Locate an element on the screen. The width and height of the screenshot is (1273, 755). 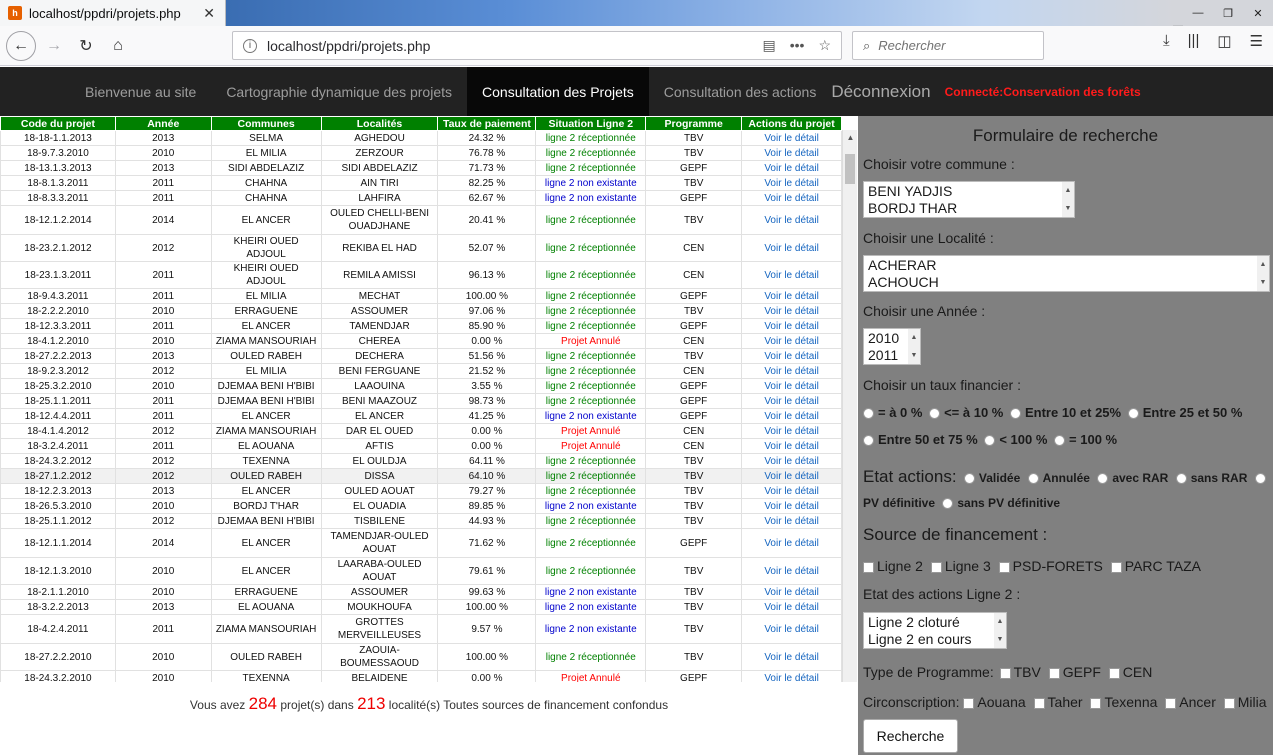
localite-option: ACHOUCH is located at coordinates (1066, 282).